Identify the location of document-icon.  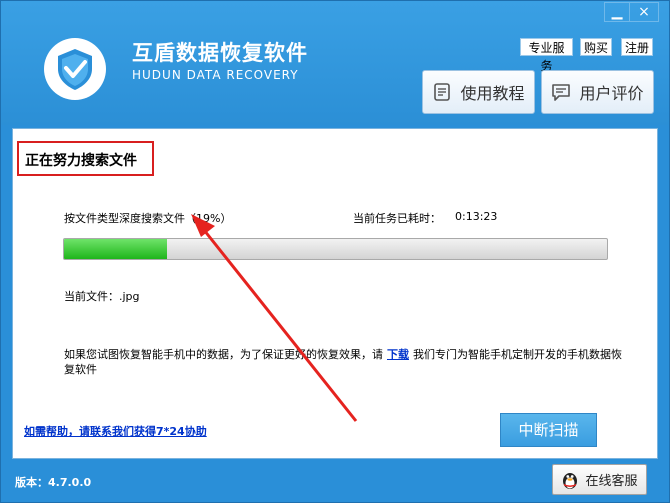
(442, 92).